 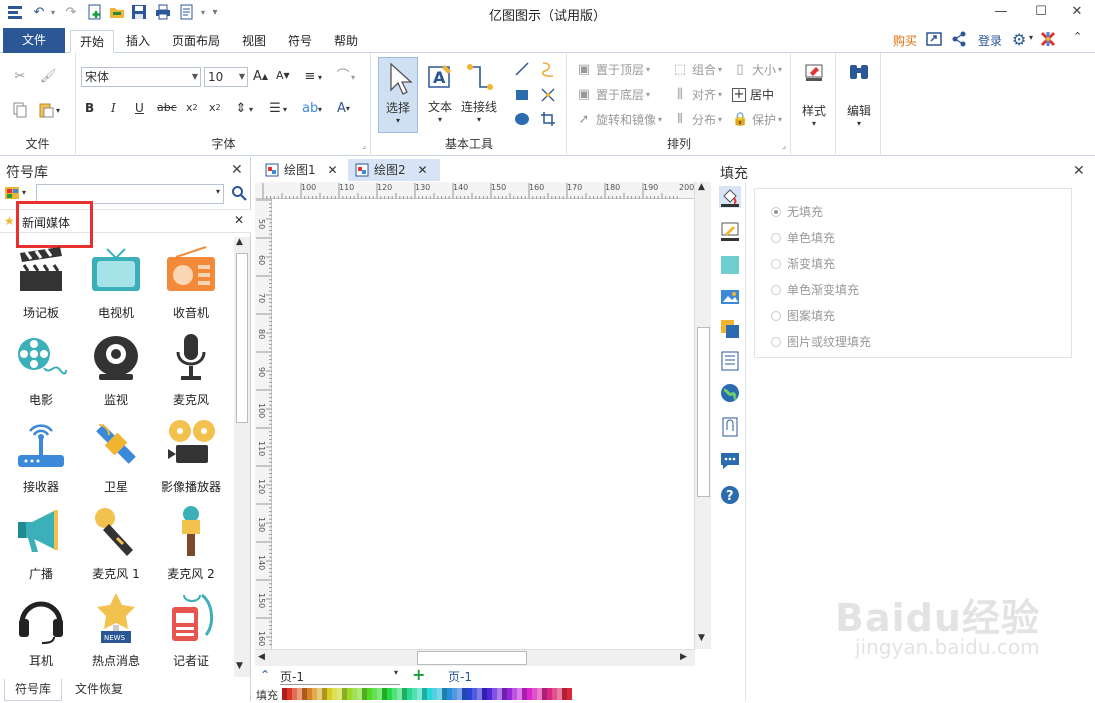 What do you see at coordinates (364, 145) in the screenshot?
I see `font-dialog-launcher-icon: ⌟` at bounding box center [364, 145].